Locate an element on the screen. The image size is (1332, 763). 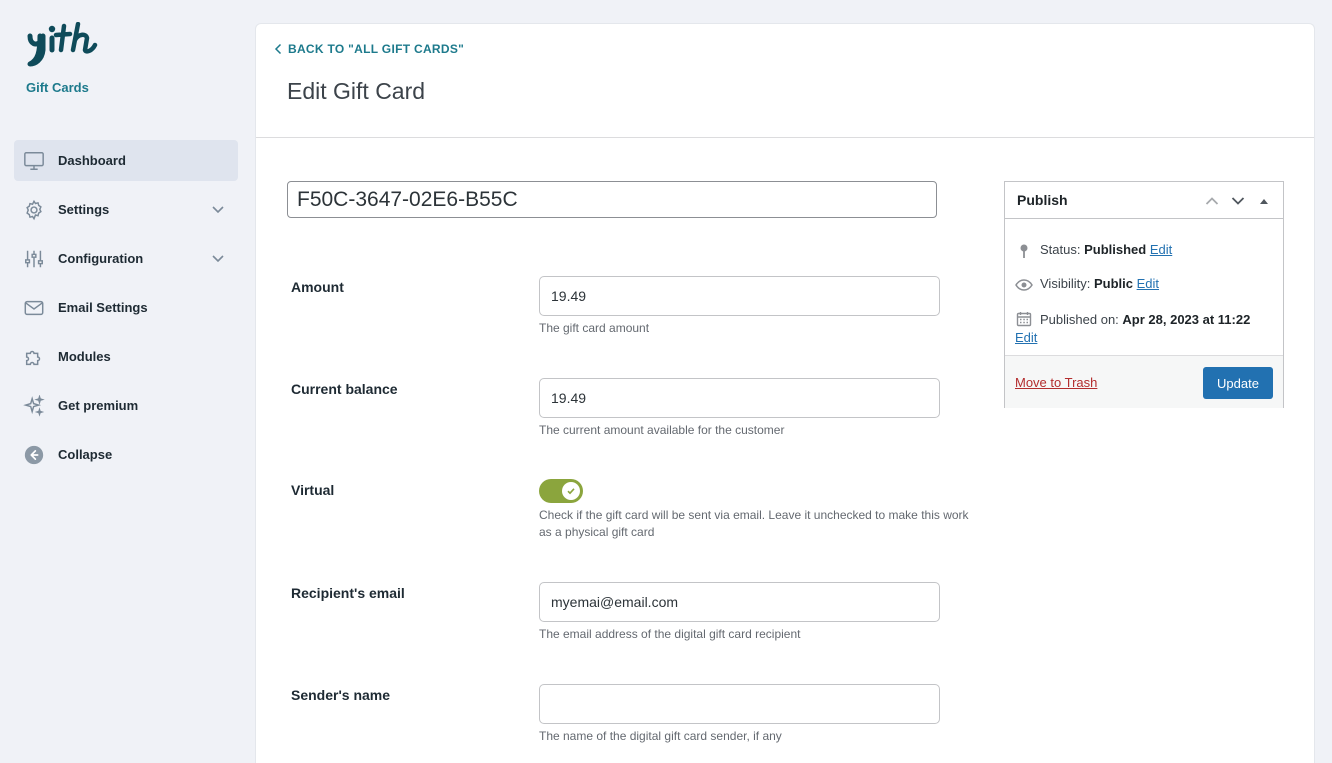
puzzle-icon is located at coordinates (34, 357).